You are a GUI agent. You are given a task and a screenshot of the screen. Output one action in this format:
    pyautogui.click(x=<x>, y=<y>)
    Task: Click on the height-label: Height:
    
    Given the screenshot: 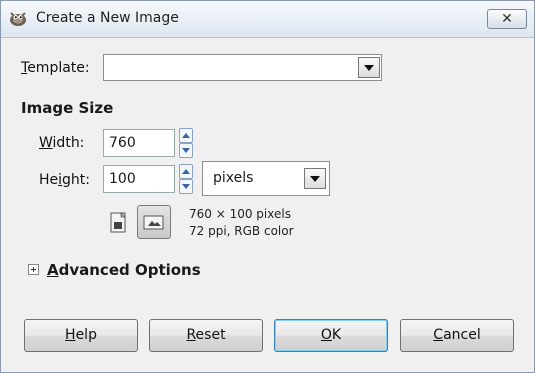 What is the action you would take?
    pyautogui.click(x=64, y=180)
    